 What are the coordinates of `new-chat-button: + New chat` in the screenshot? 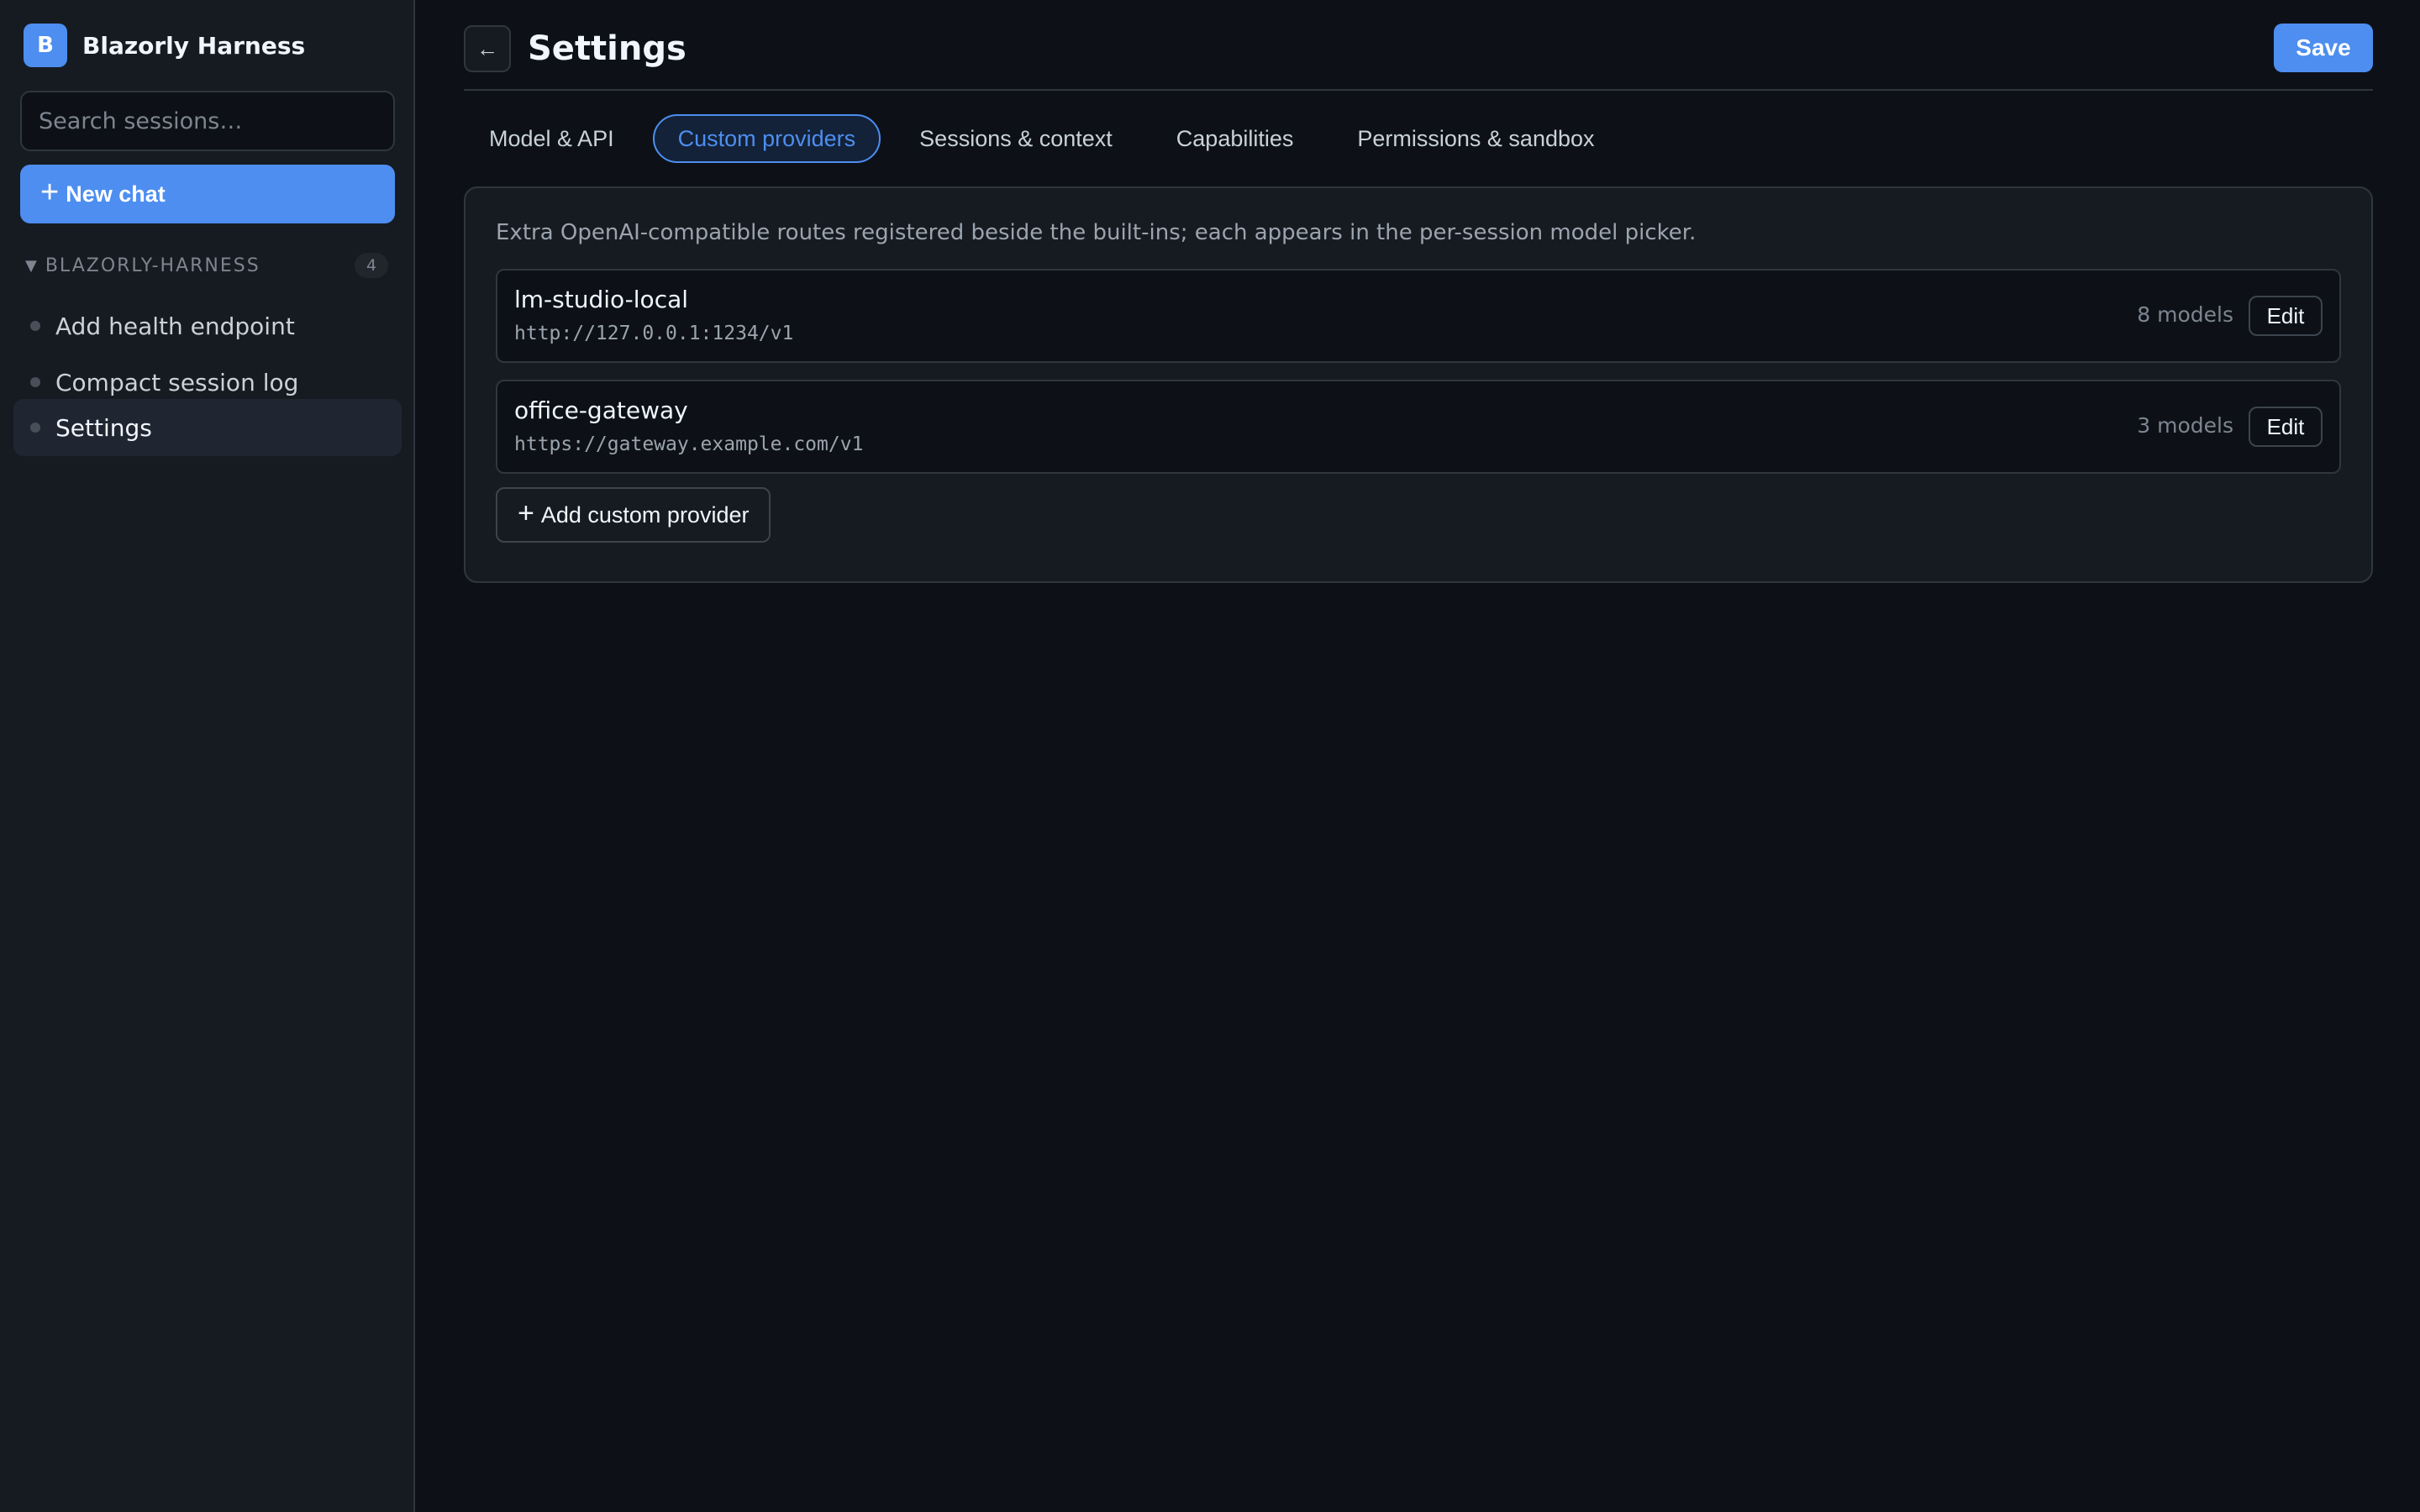 It's located at (207, 194).